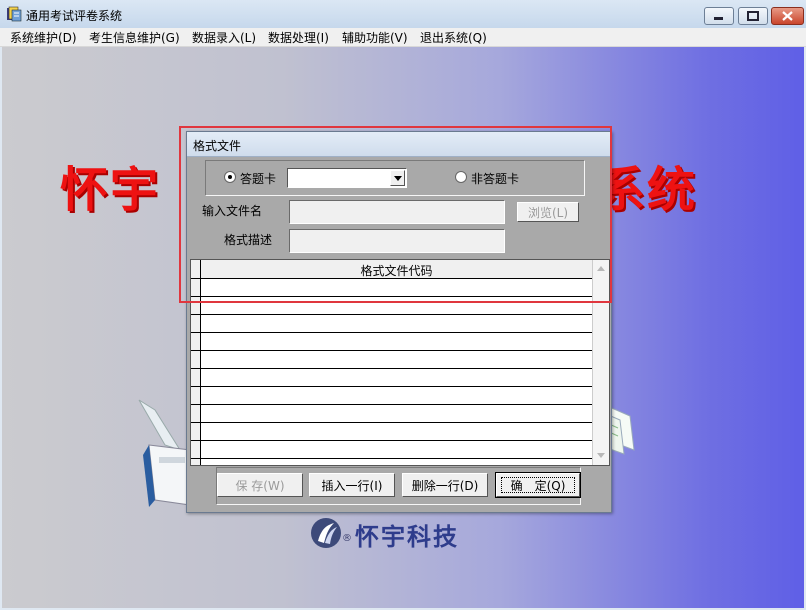 This screenshot has height=610, width=806. What do you see at coordinates (326, 533) in the screenshot?
I see `company-logo-icon` at bounding box center [326, 533].